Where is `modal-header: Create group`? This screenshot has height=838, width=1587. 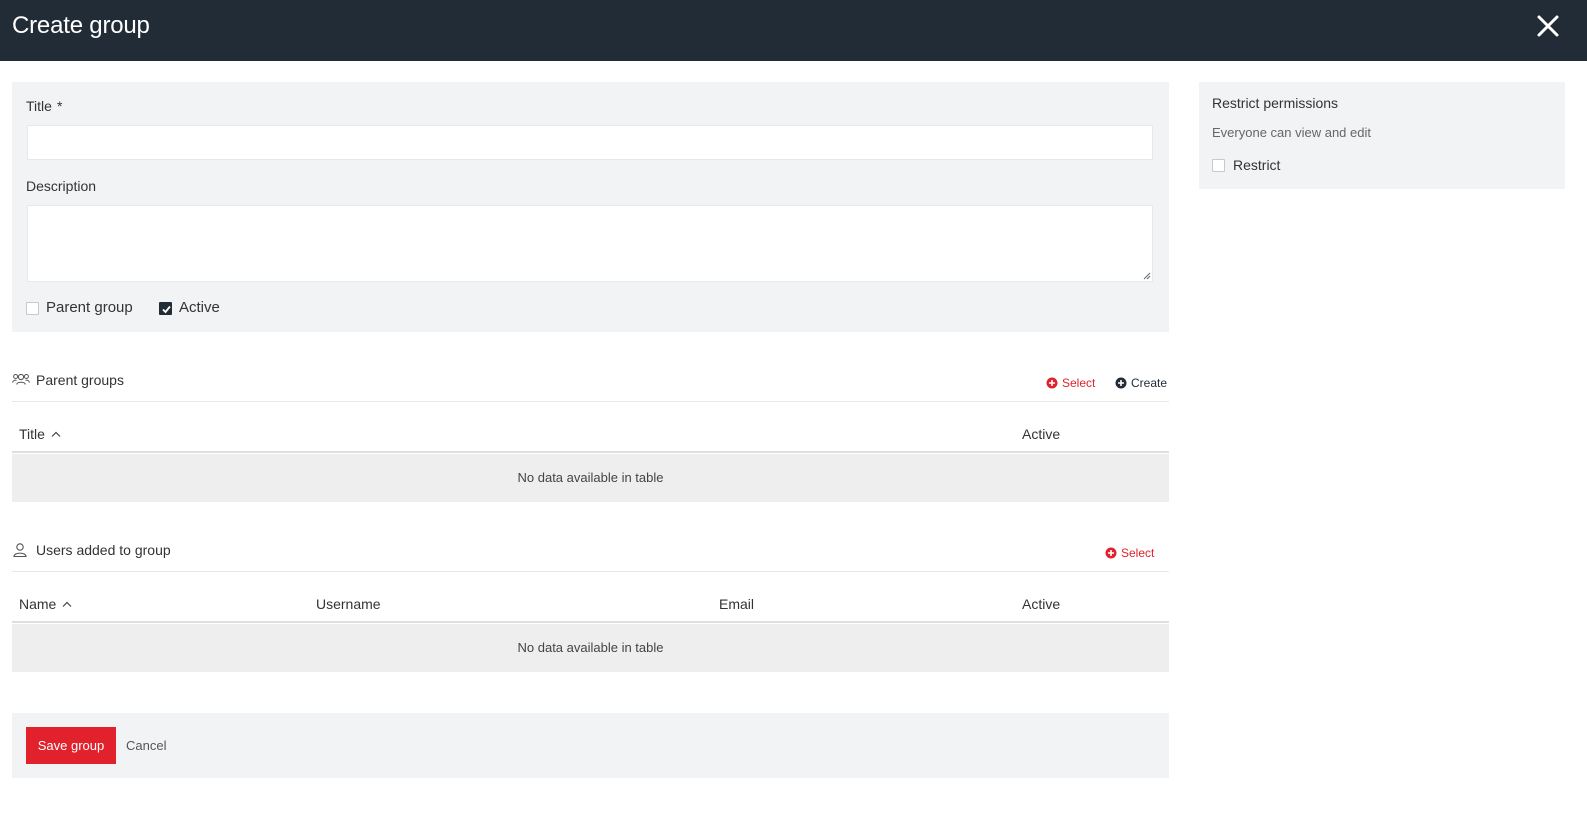 modal-header: Create group is located at coordinates (793, 30).